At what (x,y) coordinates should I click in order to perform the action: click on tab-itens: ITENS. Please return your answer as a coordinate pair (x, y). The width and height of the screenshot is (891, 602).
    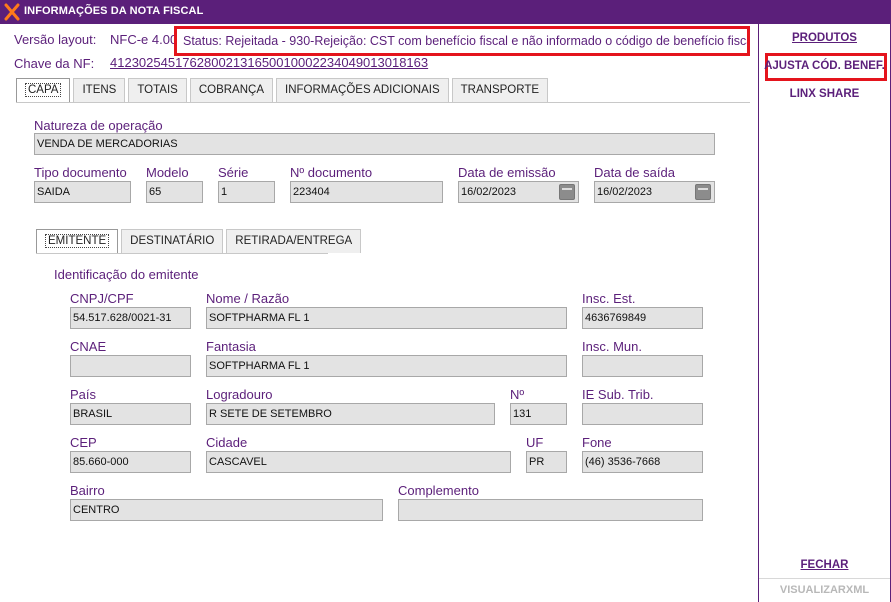
    Looking at the image, I should click on (99, 90).